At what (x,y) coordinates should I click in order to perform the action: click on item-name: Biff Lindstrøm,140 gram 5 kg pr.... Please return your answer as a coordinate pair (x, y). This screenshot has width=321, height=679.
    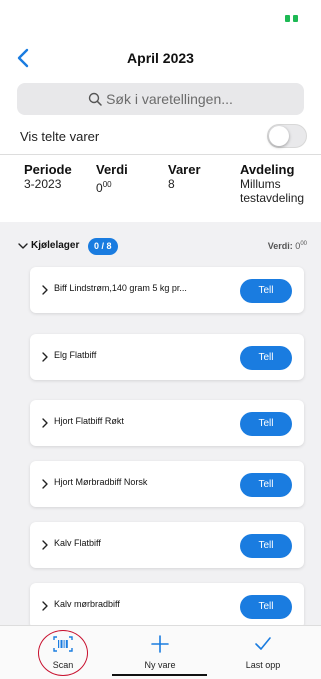
    Looking at the image, I should click on (120, 288).